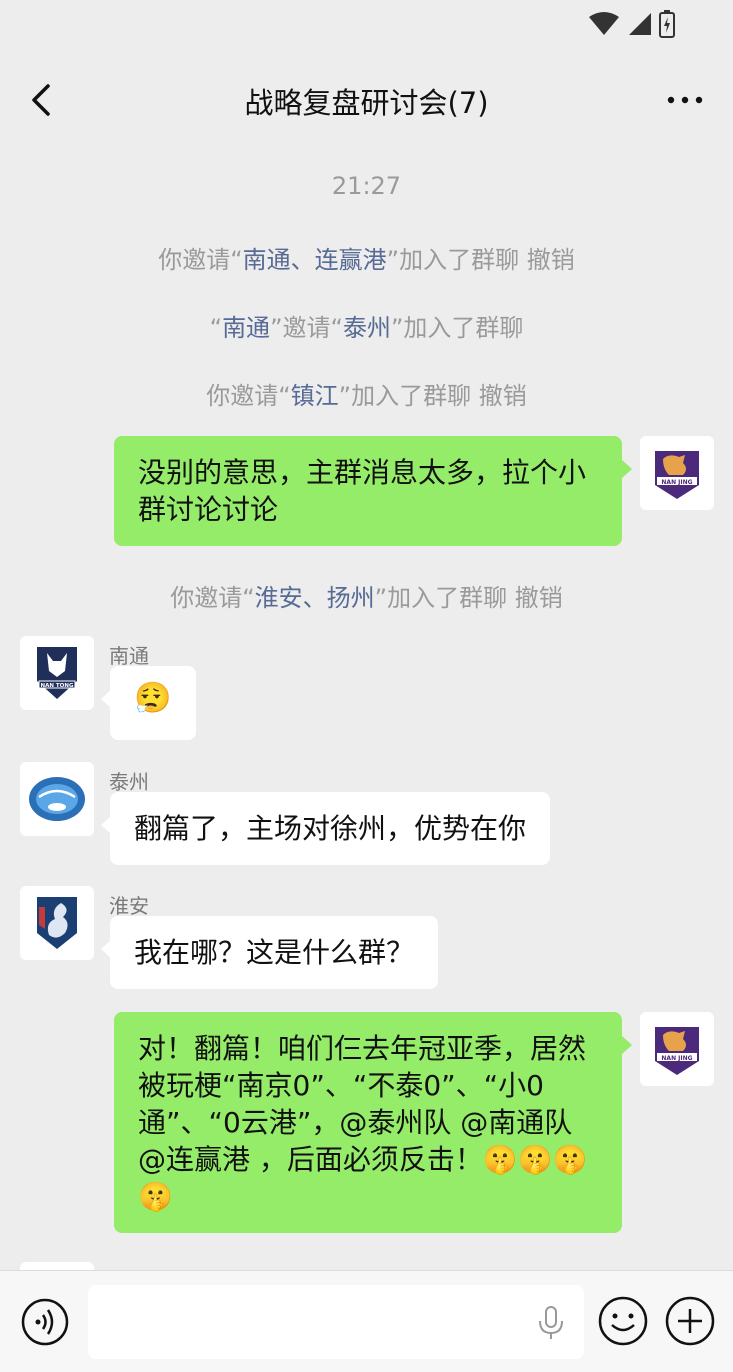 The height and width of the screenshot is (1372, 733). Describe the element at coordinates (366, 186) in the screenshot. I see `message-timestamp: 21:27` at that location.